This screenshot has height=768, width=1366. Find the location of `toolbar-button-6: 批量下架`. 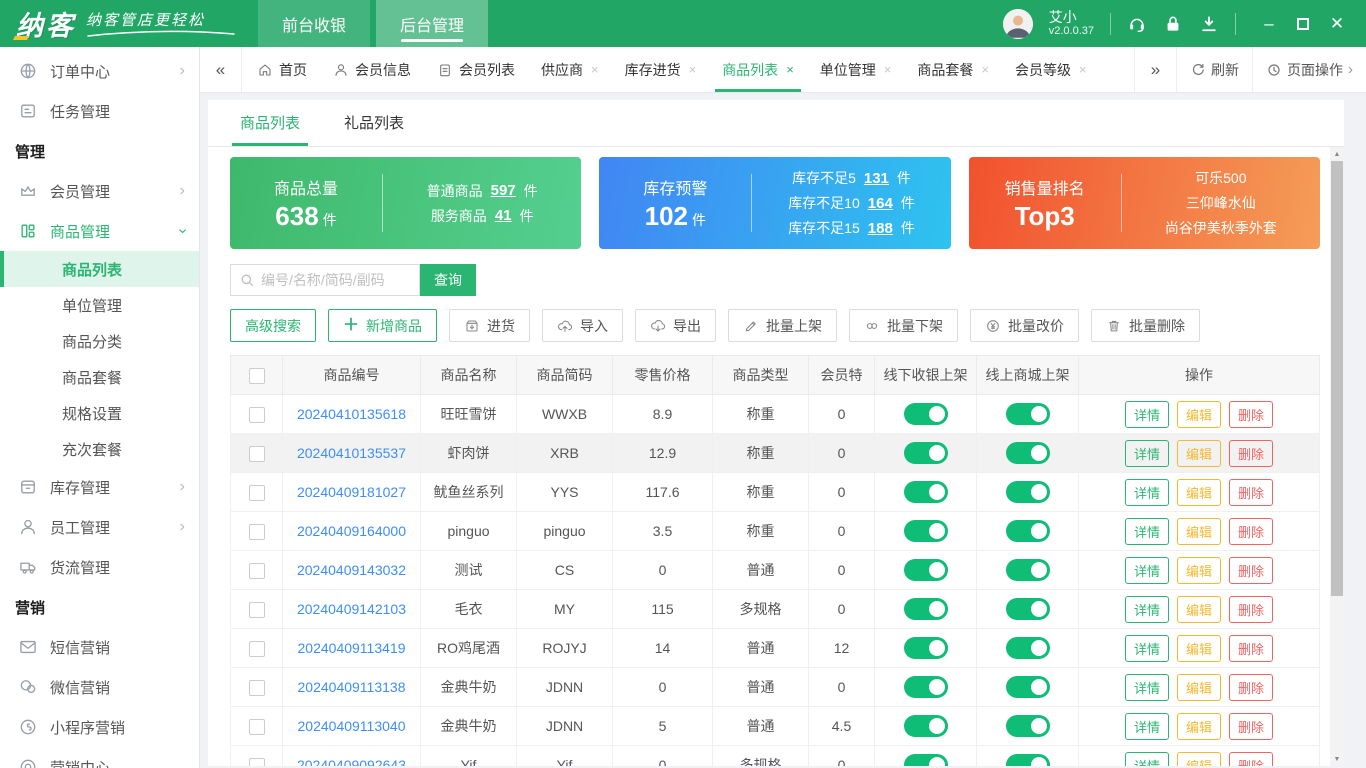

toolbar-button-6: 批量下架 is located at coordinates (904, 325).